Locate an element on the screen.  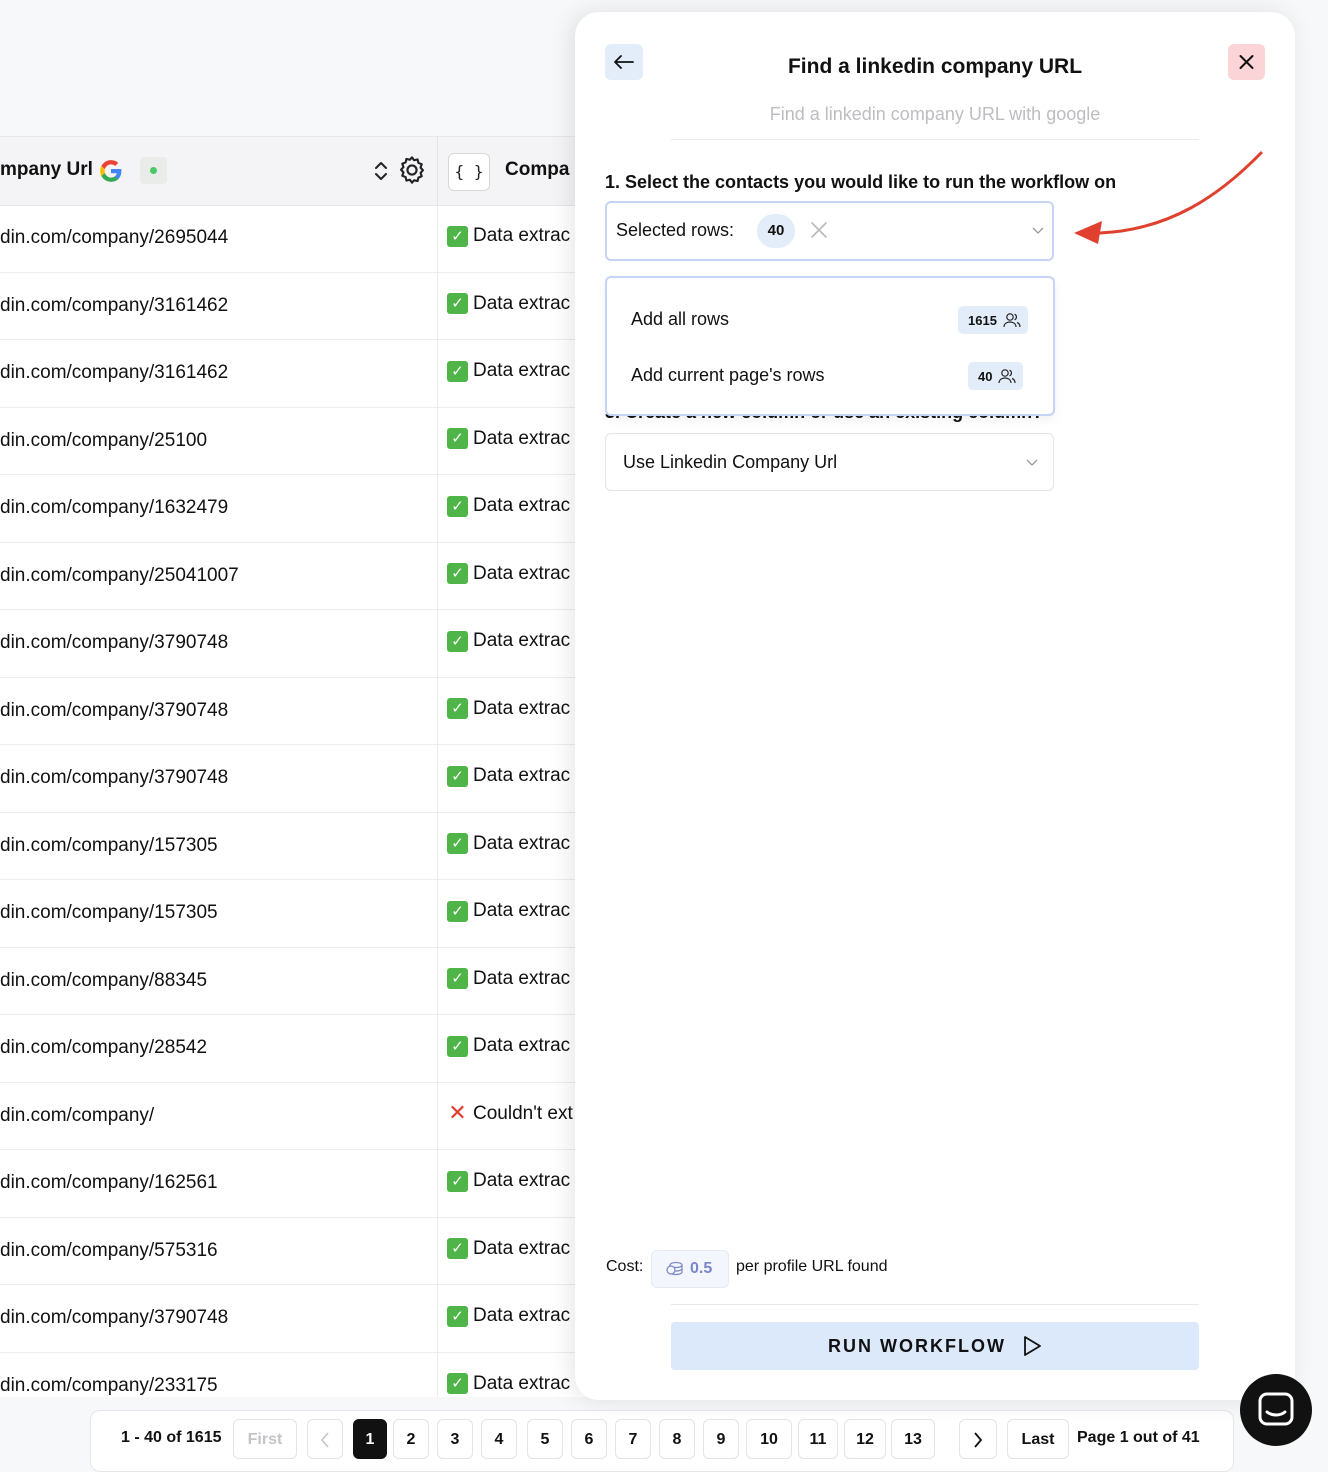
page-button-7: 7 is located at coordinates (633, 1439).